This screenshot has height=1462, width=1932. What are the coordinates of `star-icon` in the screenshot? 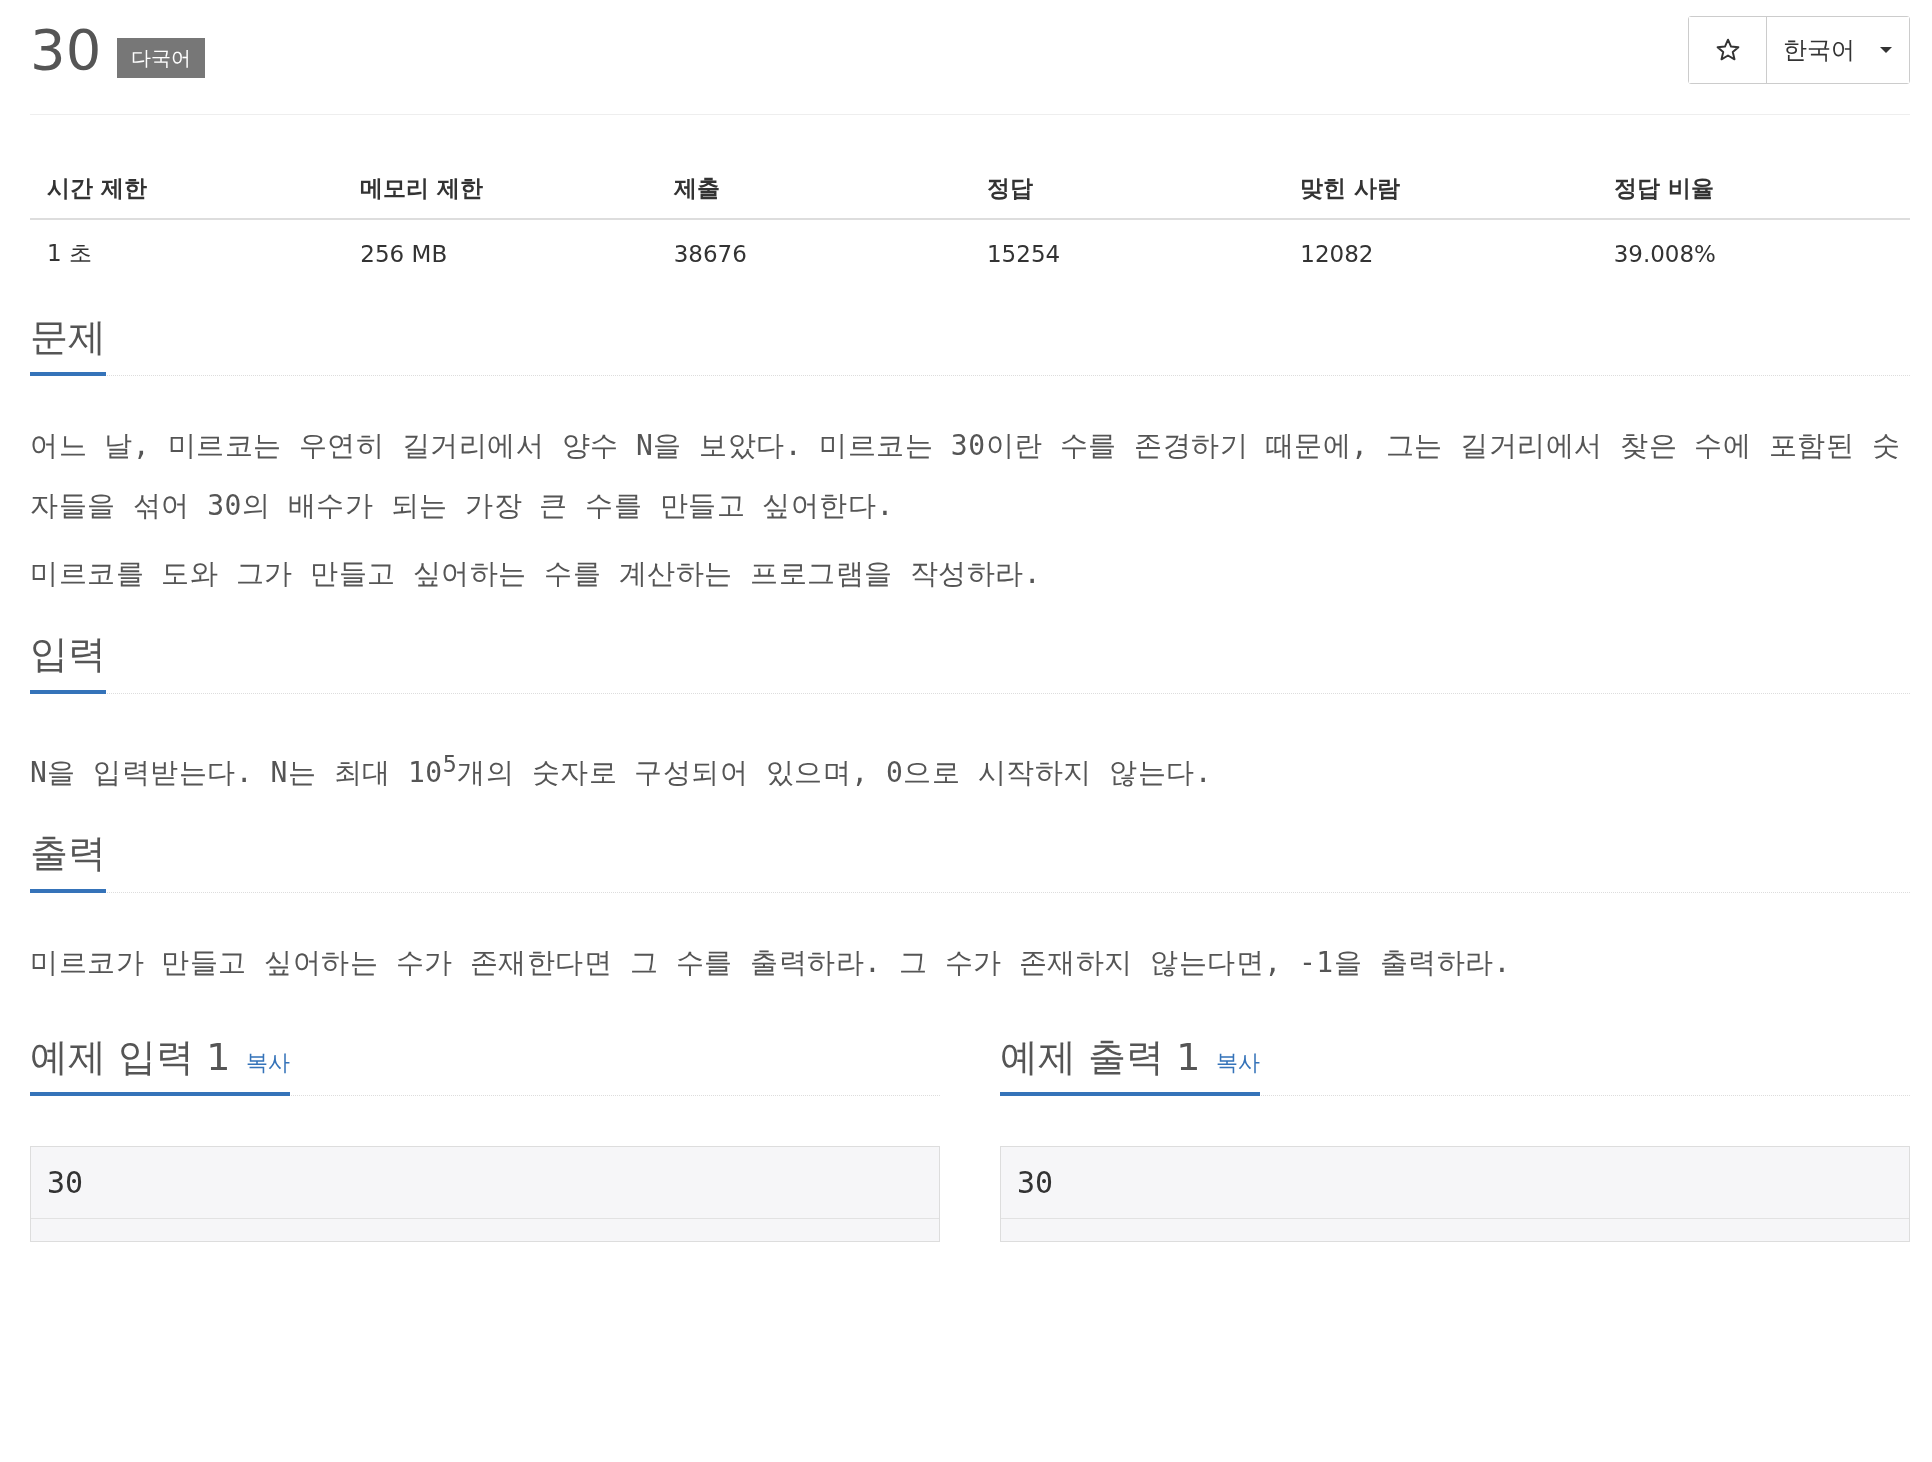 It's located at (1727, 50).